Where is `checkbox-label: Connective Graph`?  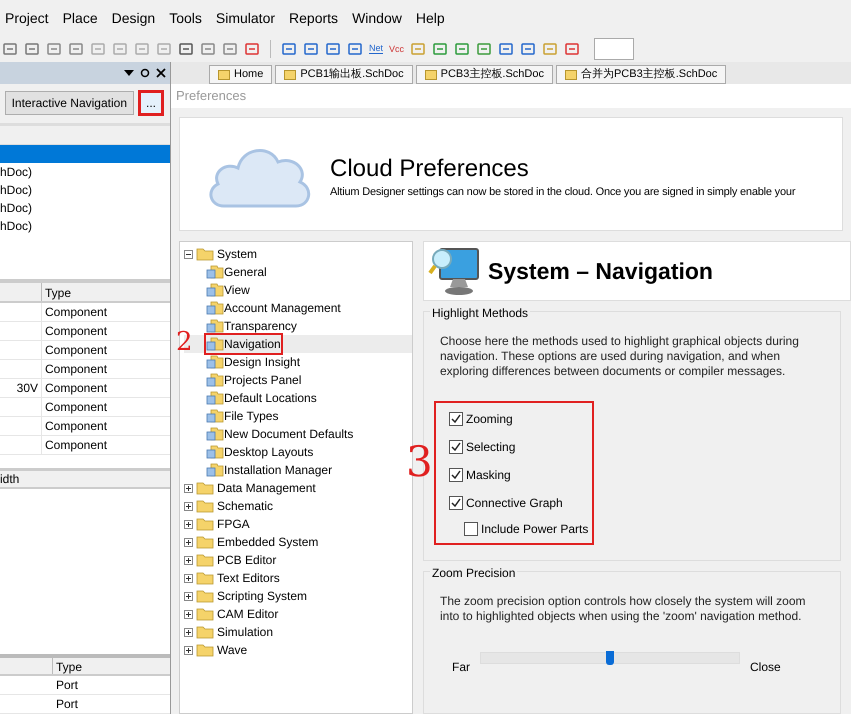 checkbox-label: Connective Graph is located at coordinates (514, 503).